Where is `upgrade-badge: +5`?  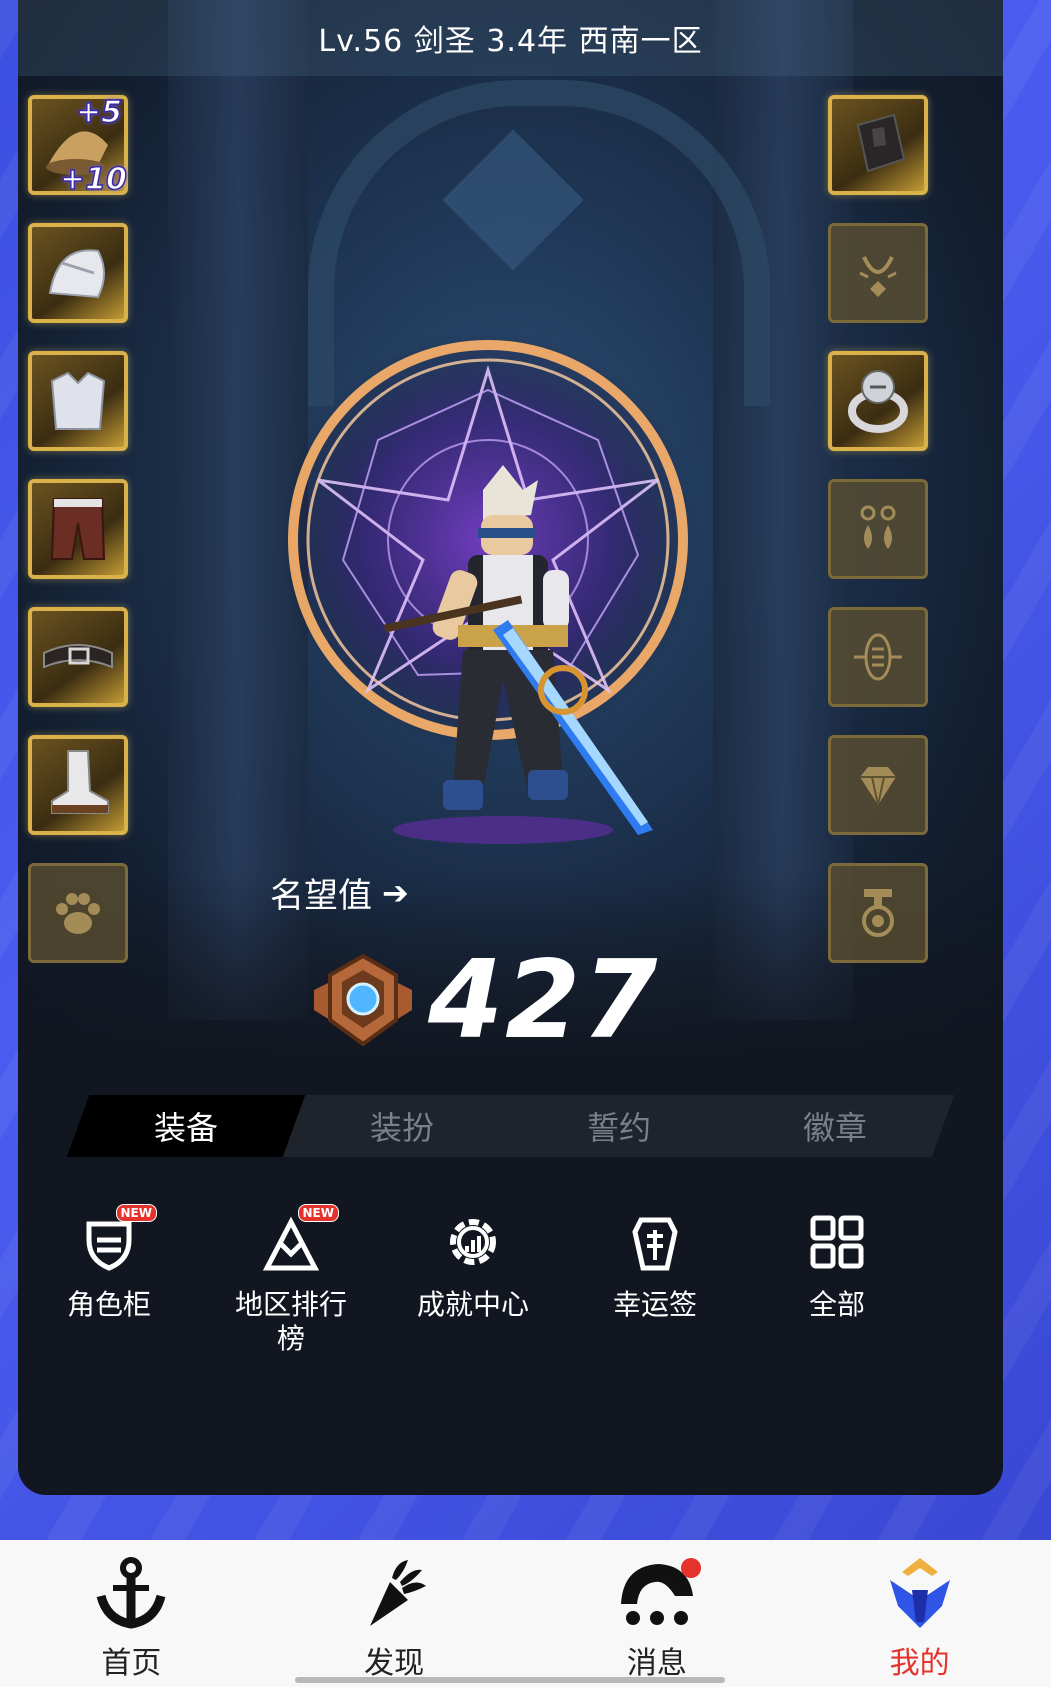
upgrade-badge: +5 is located at coordinates (99, 112).